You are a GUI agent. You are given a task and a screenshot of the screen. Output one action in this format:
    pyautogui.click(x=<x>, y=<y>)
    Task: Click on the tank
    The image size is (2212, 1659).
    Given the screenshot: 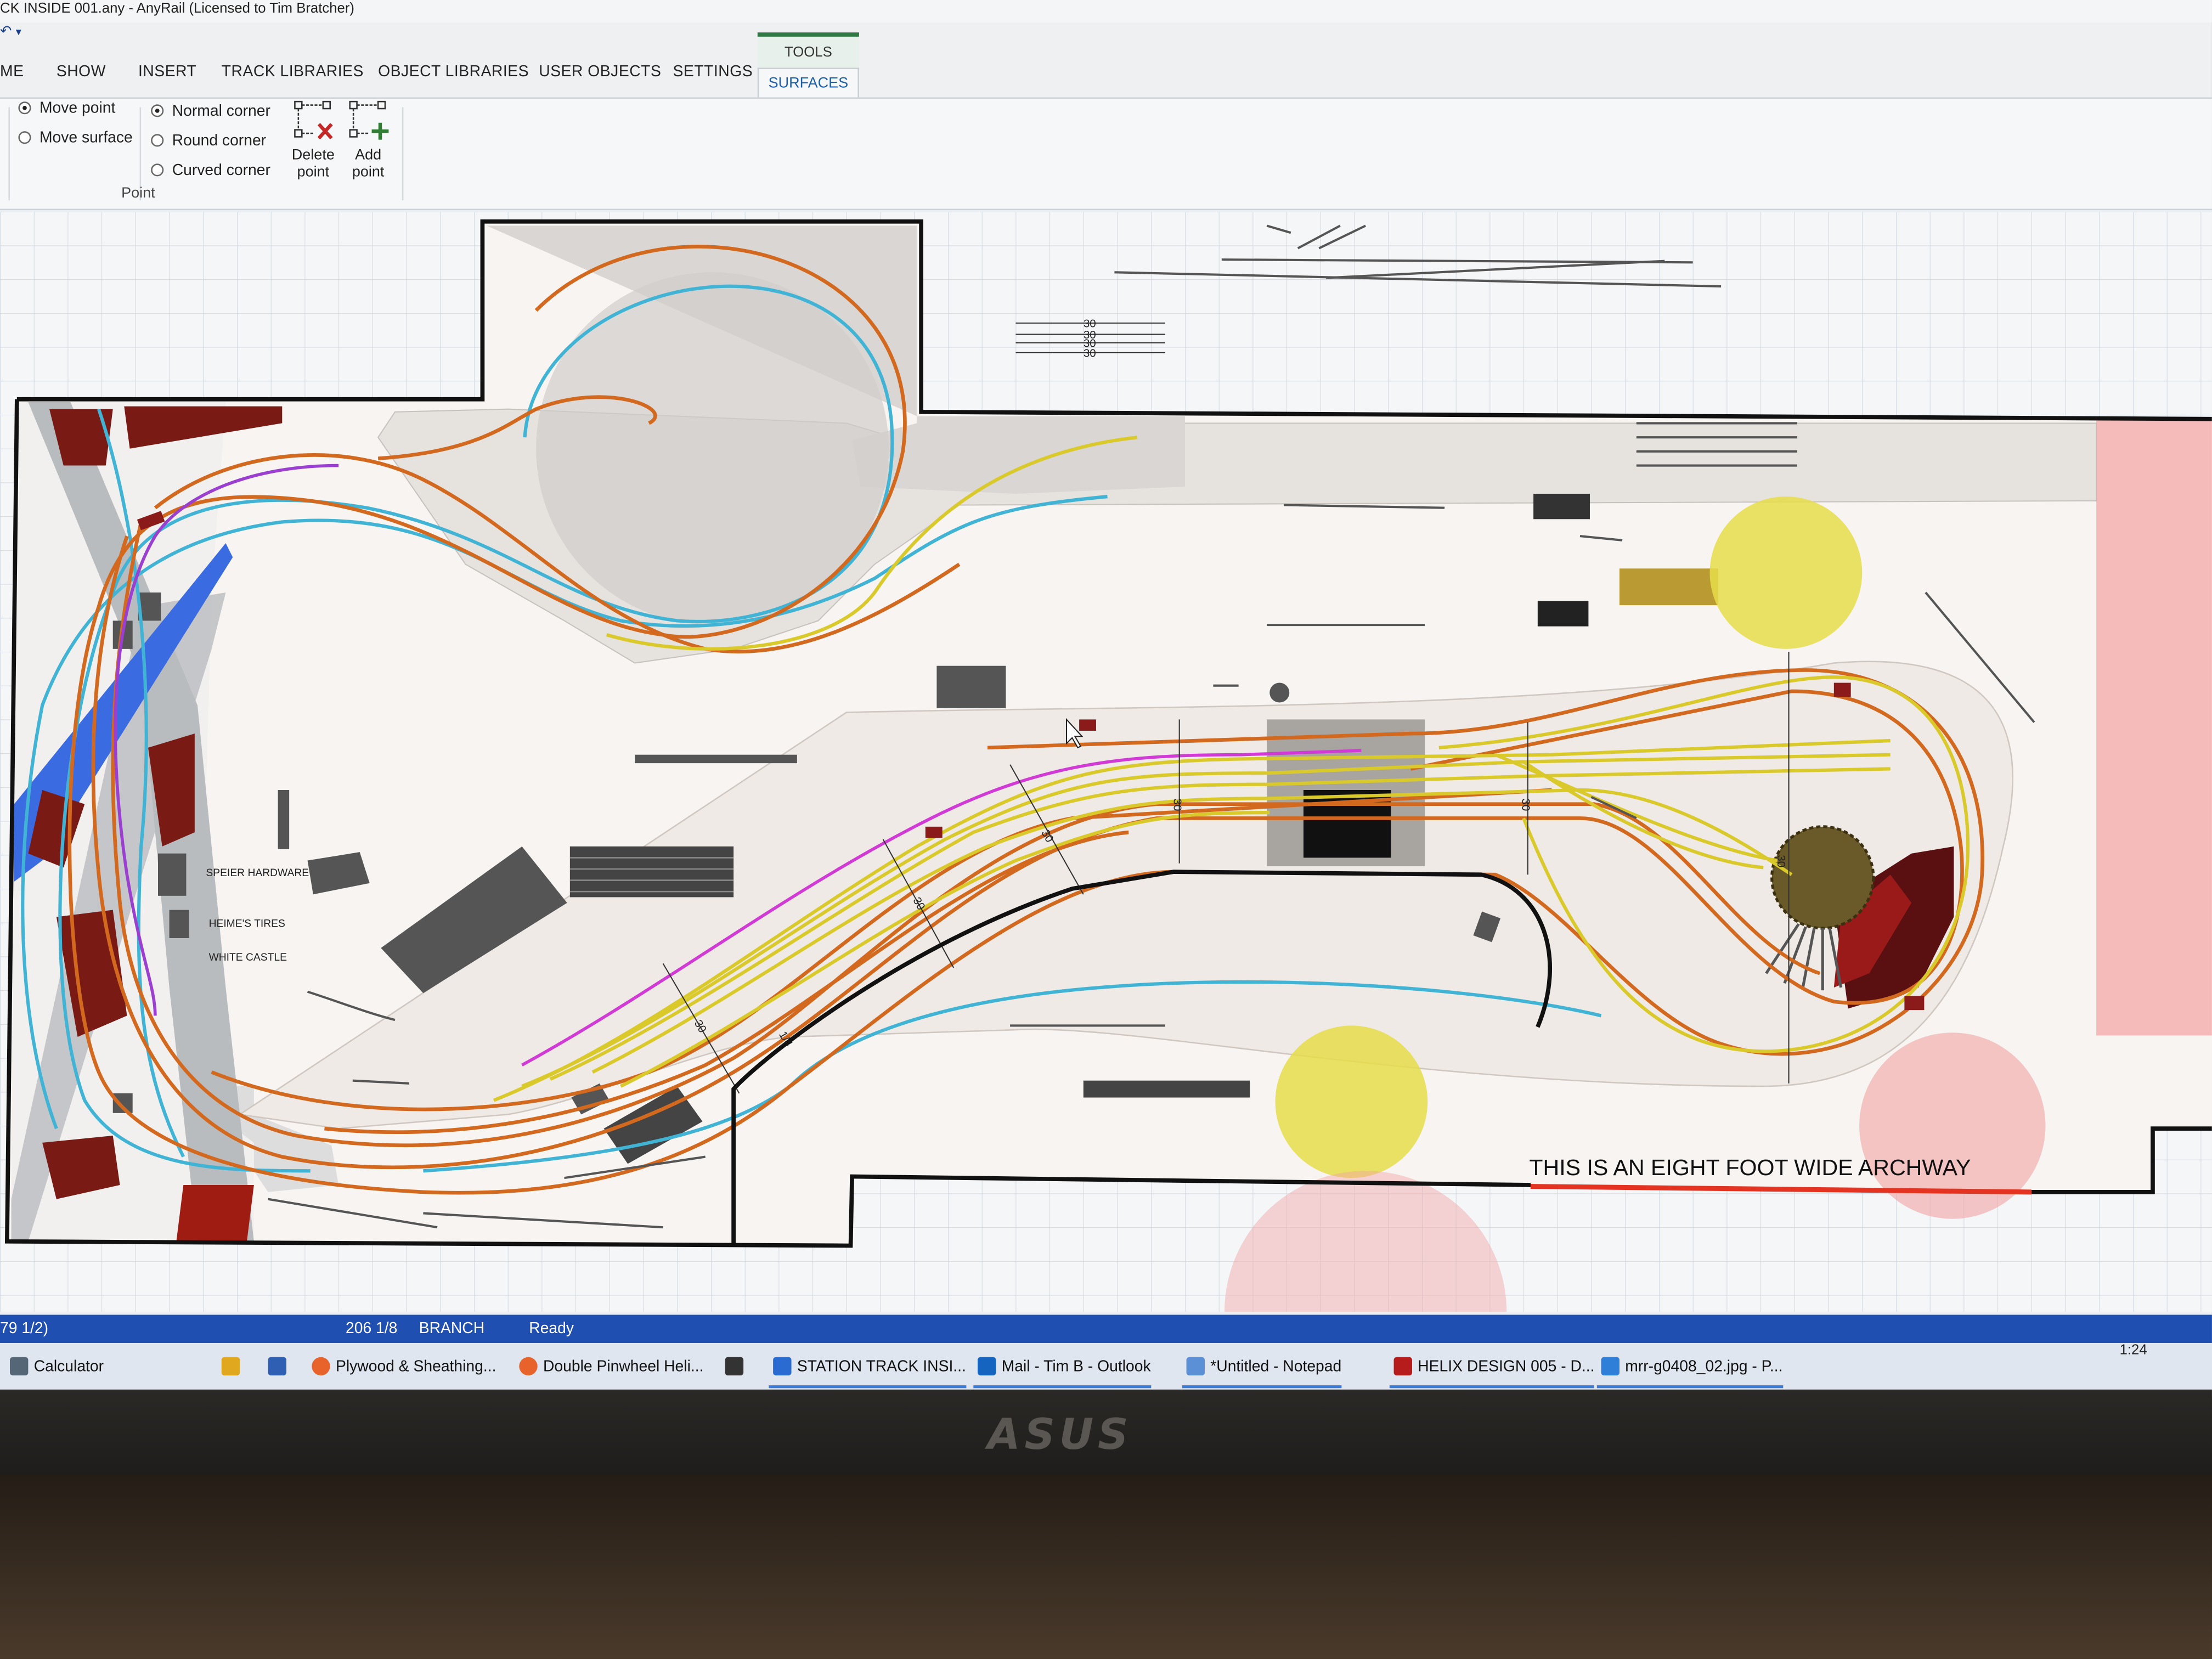 What is the action you would take?
    pyautogui.click(x=1279, y=692)
    